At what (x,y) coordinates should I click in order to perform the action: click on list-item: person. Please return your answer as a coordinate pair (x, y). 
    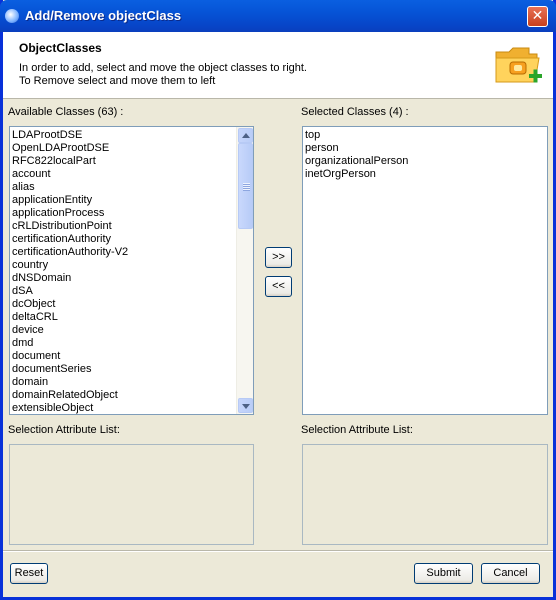
    Looking at the image, I should click on (426, 148).